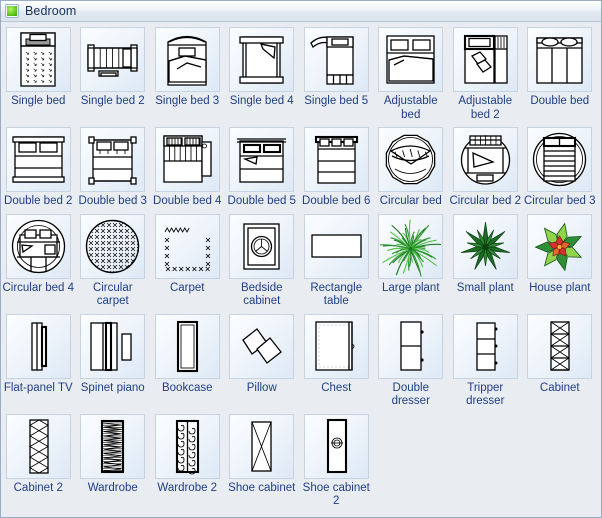  I want to click on bookcase-icon, so click(187, 346).